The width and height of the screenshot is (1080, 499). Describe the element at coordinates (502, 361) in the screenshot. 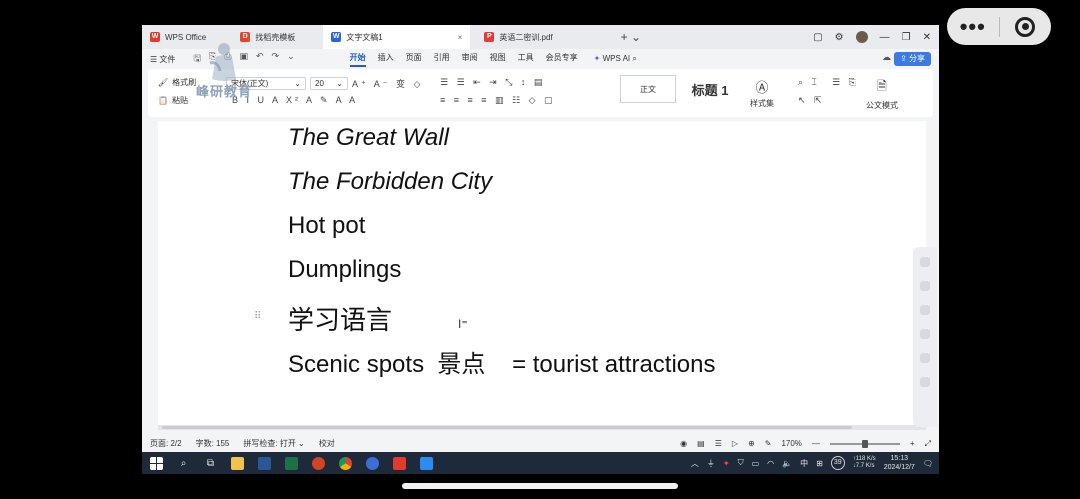

I see `doc-line-6: Scenic spots 景点 = tourist attractions` at that location.